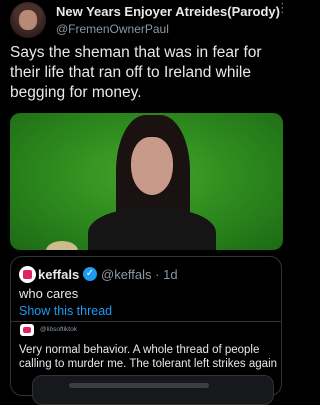 The height and width of the screenshot is (405, 320). I want to click on author-display-name: New Years Enjoyer Atreides(Parody), so click(168, 11).